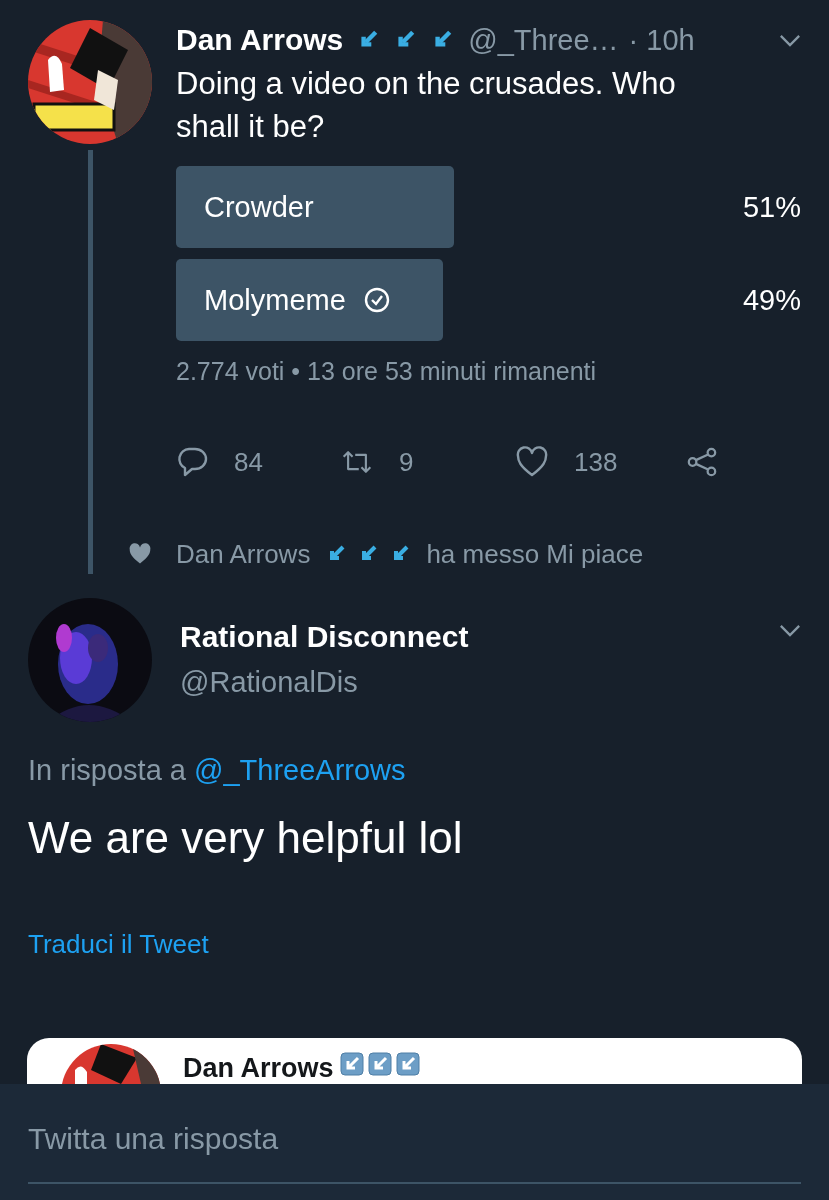  Describe the element at coordinates (300, 770) in the screenshot. I see `mention-link: @_ThreeArrows` at that location.